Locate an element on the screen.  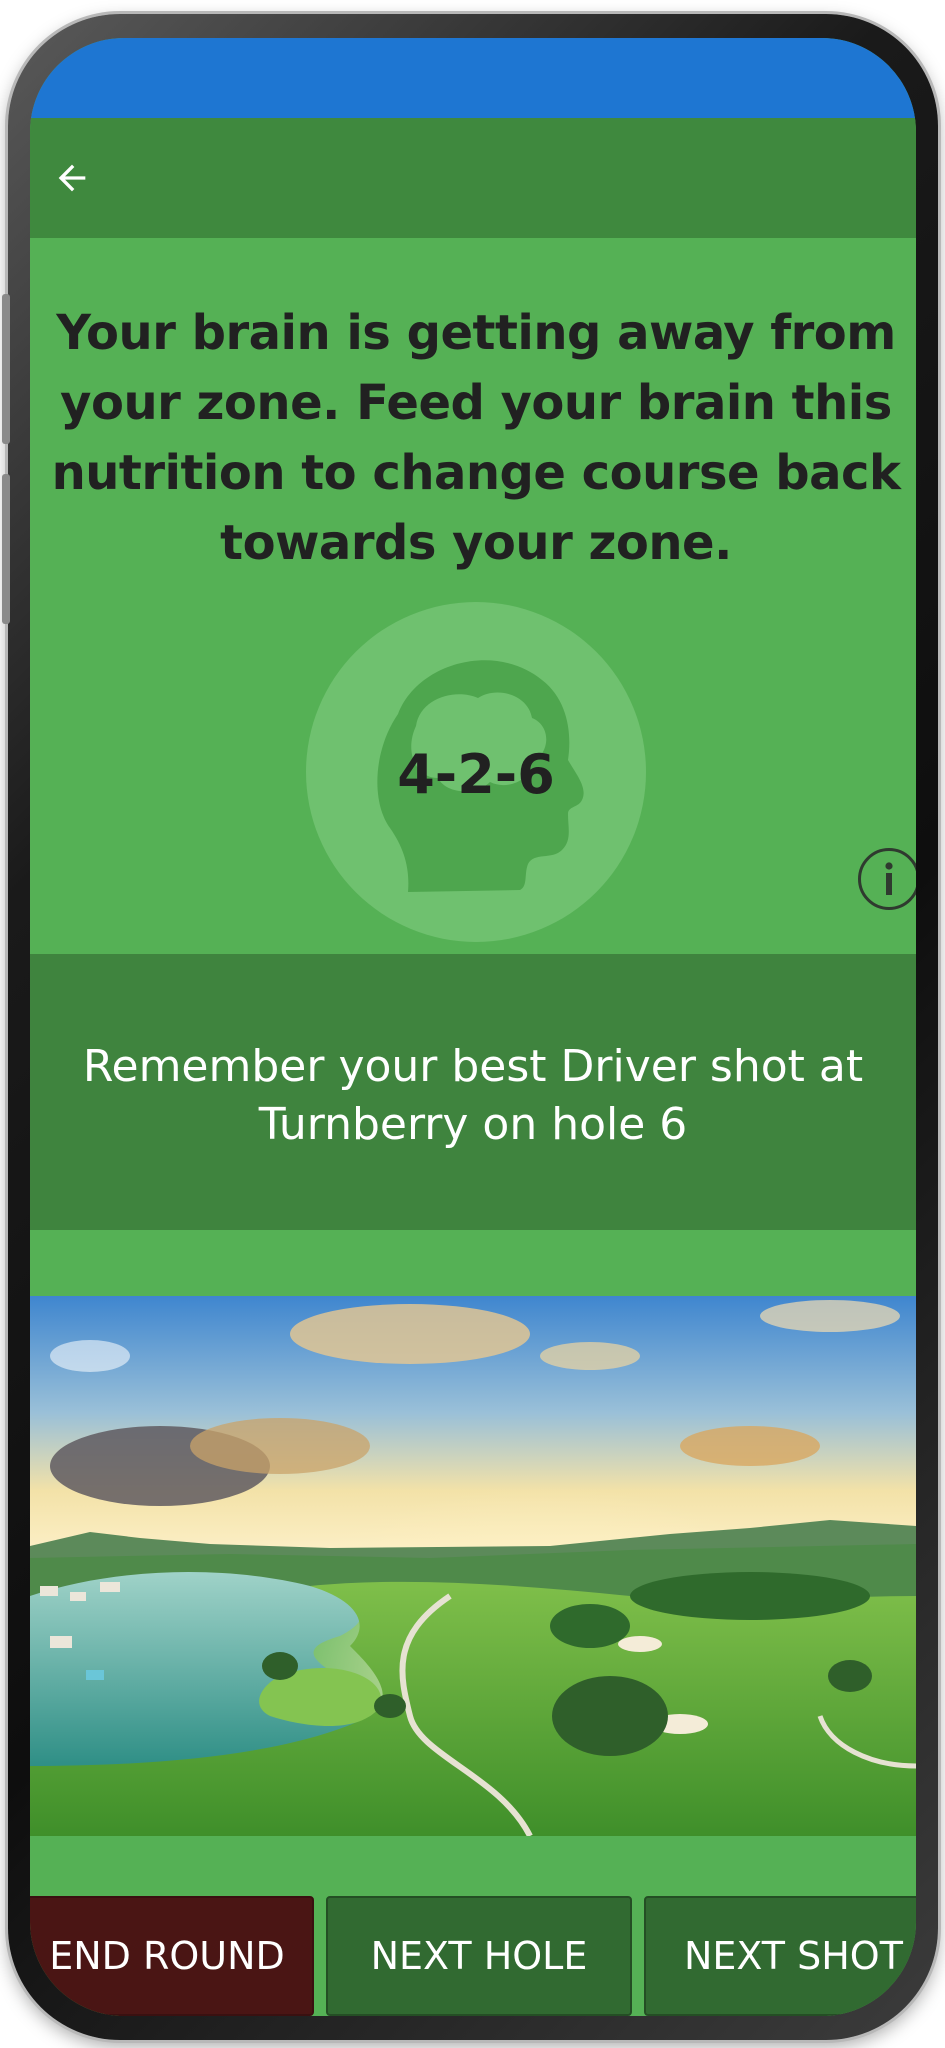
arrow-left-icon is located at coordinates (72, 178).